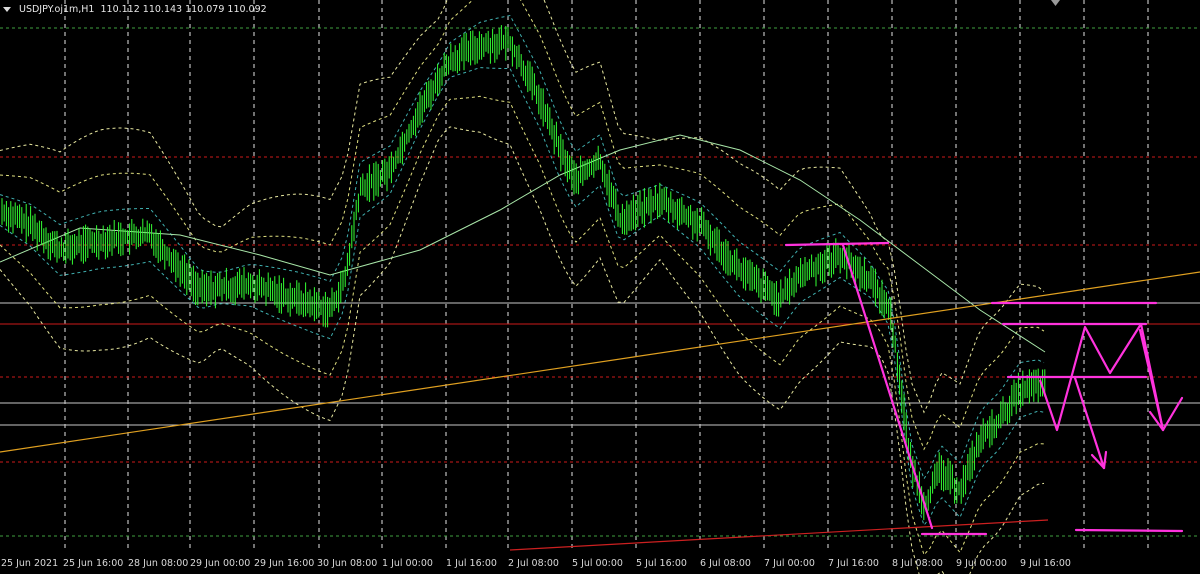 This screenshot has height=574, width=1200. What do you see at coordinates (853, 563) in the screenshot?
I see `time-axis-label: 7 Jul 16:00` at bounding box center [853, 563].